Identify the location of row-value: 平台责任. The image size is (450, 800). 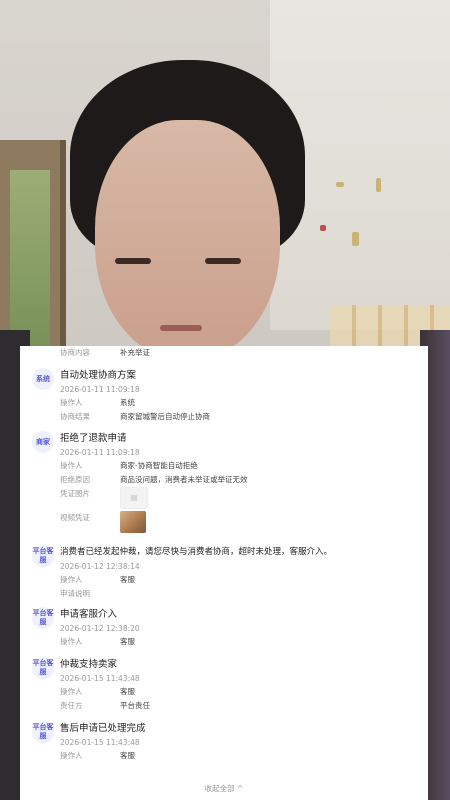
(135, 705).